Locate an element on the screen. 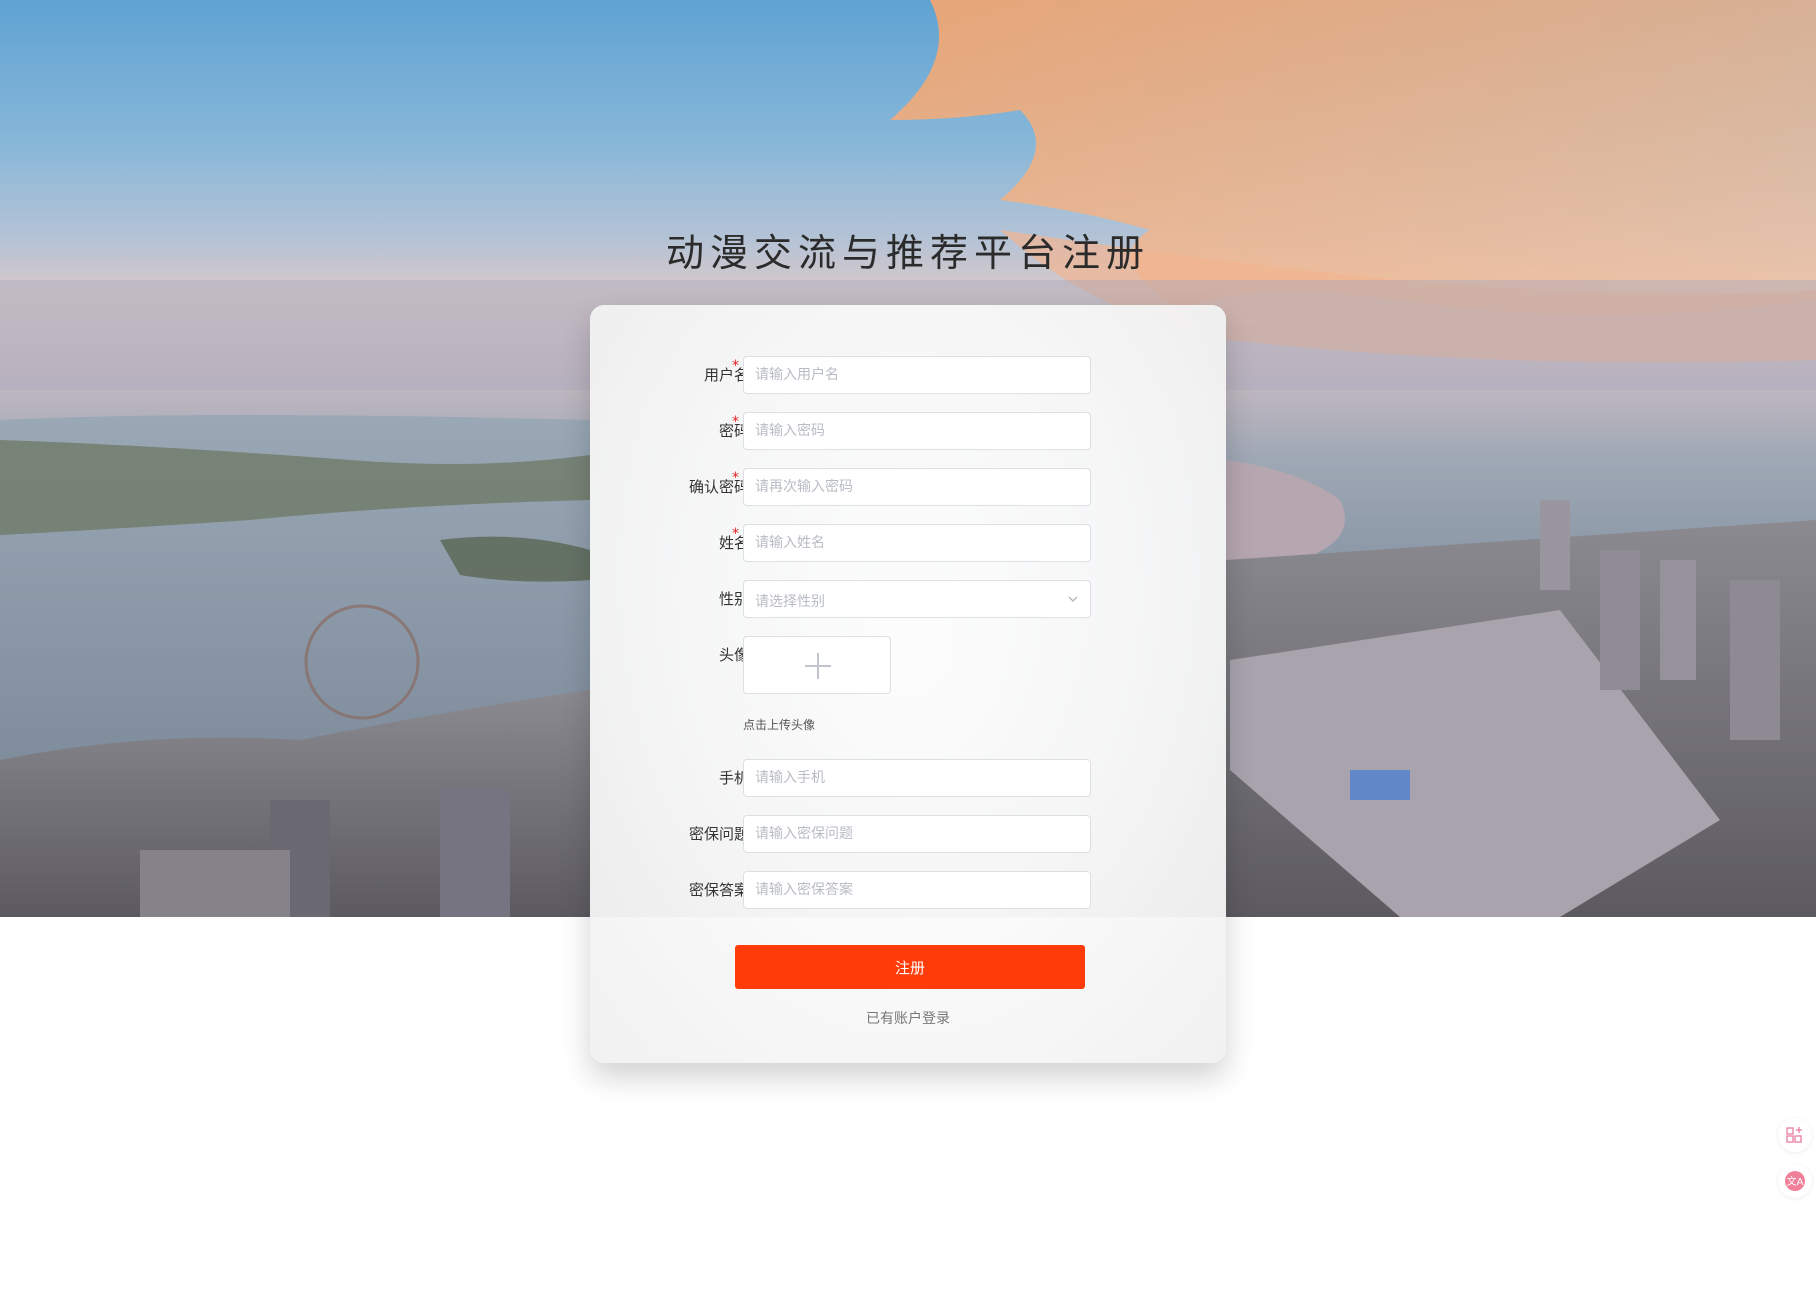 The width and height of the screenshot is (1816, 1307). avatar-row: 头像: 点击上传头像 is located at coordinates (908, 691).